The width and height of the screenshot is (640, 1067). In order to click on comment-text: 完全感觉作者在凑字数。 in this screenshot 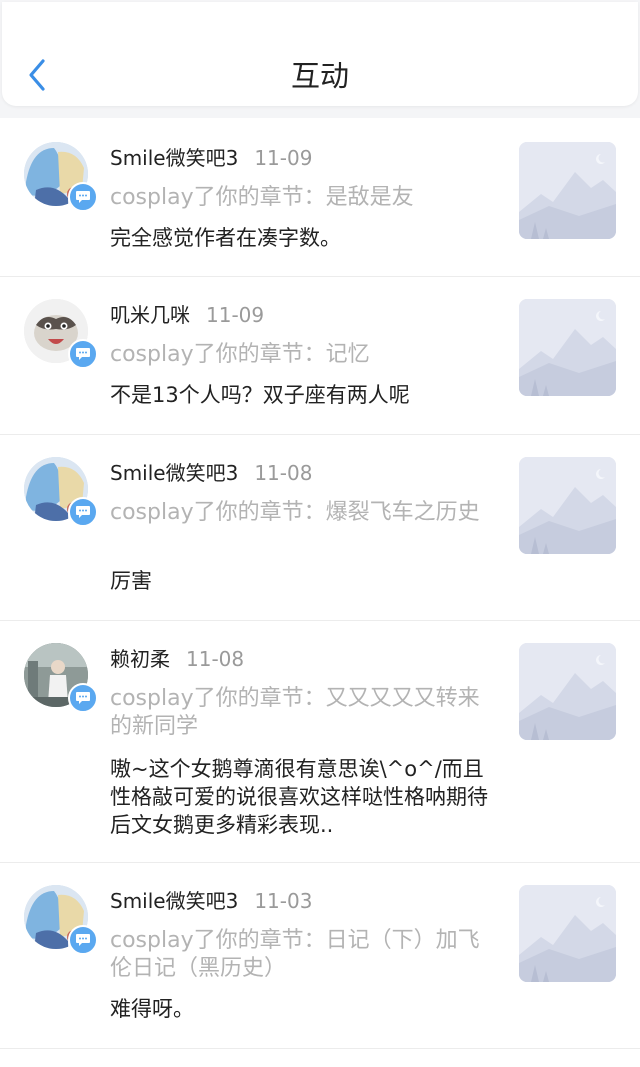, I will do `click(225, 238)`.